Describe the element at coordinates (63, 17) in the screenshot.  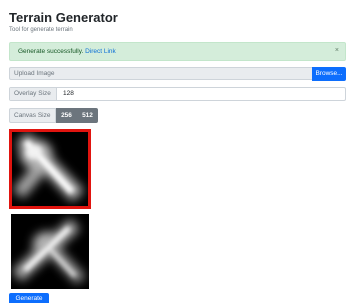
I see `page-title: Terrain Generator` at that location.